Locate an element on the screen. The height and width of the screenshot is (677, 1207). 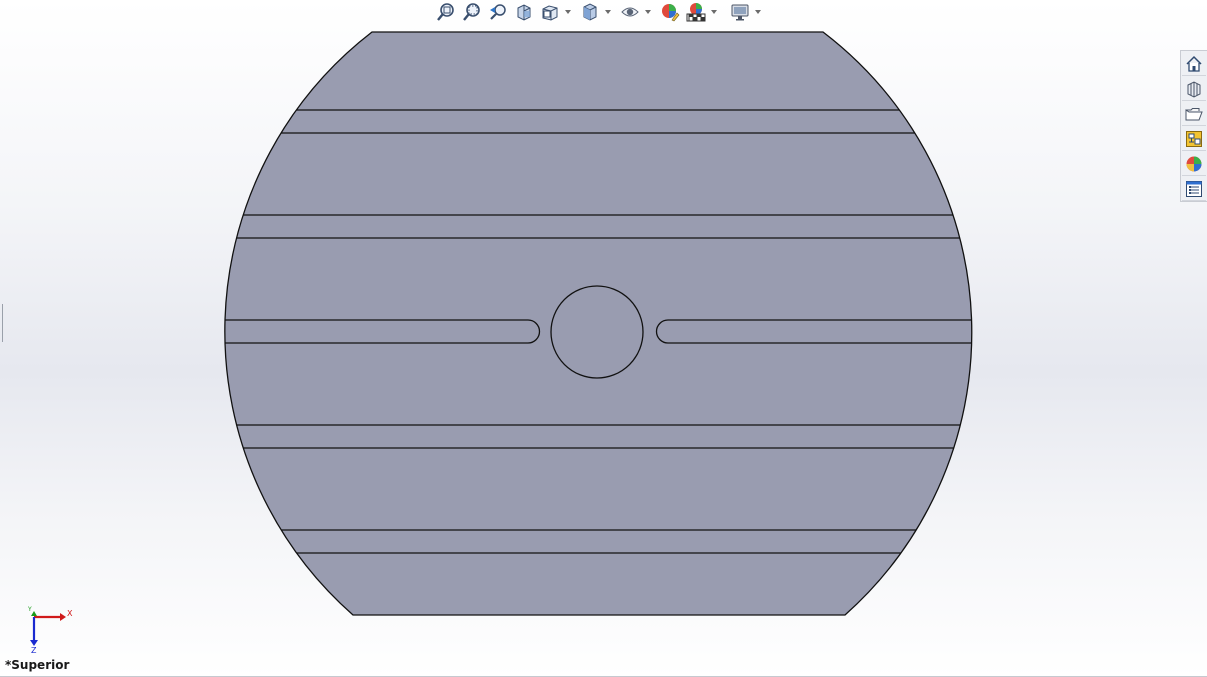
custom-properties-icon is located at coordinates (1194, 189).